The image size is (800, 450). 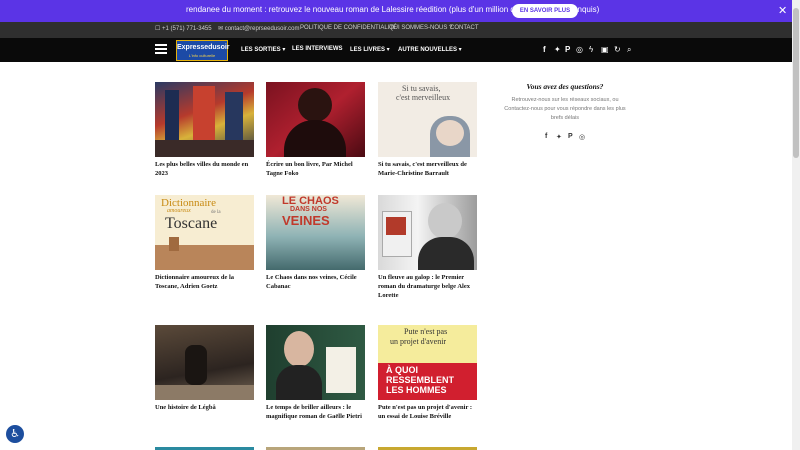 I want to click on bookmark-icon: ▣, so click(x=605, y=50).